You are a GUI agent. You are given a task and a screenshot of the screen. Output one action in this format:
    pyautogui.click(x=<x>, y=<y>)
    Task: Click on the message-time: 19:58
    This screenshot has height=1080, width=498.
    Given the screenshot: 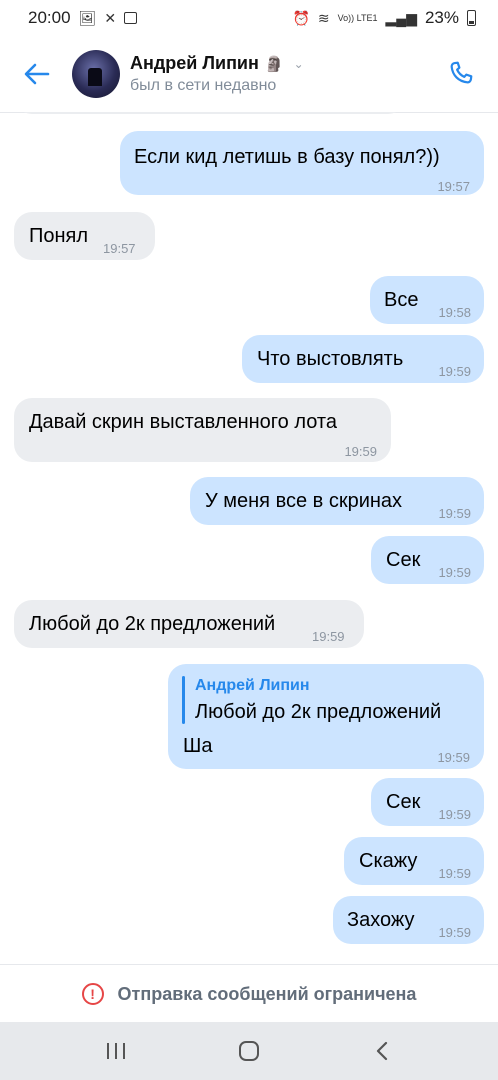 What is the action you would take?
    pyautogui.click(x=454, y=312)
    